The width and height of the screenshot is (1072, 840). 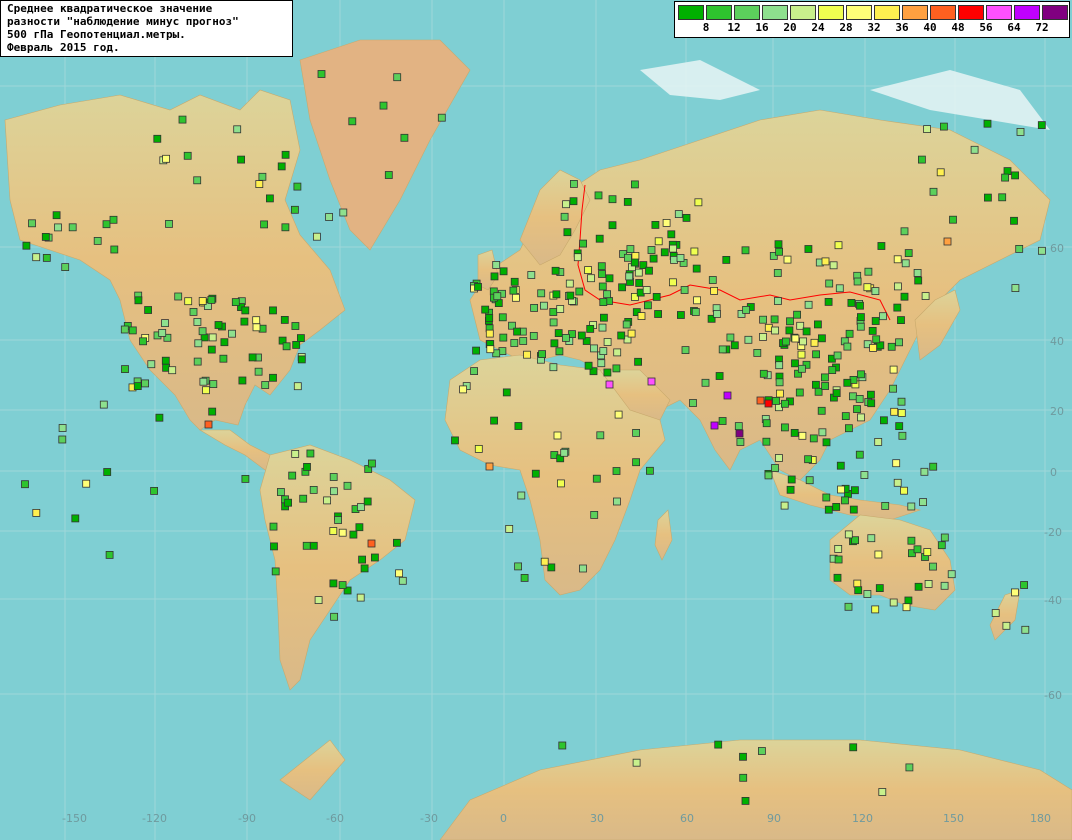 I want to click on legend-label: 32, so click(x=874, y=27).